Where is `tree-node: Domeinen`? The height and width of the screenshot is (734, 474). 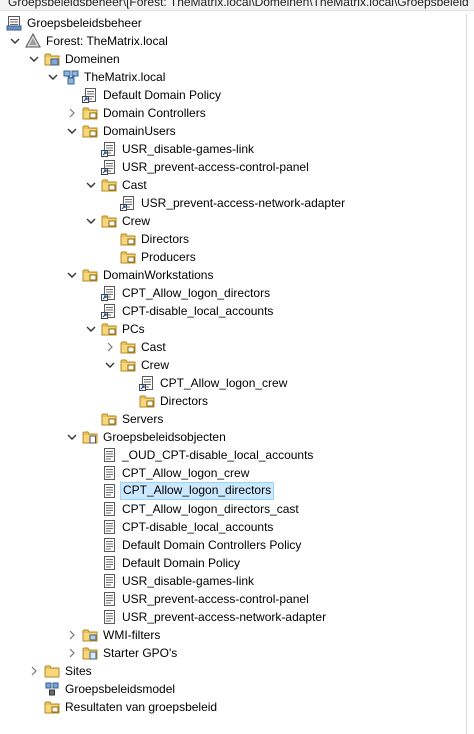
tree-node: Domeinen is located at coordinates (233, 59).